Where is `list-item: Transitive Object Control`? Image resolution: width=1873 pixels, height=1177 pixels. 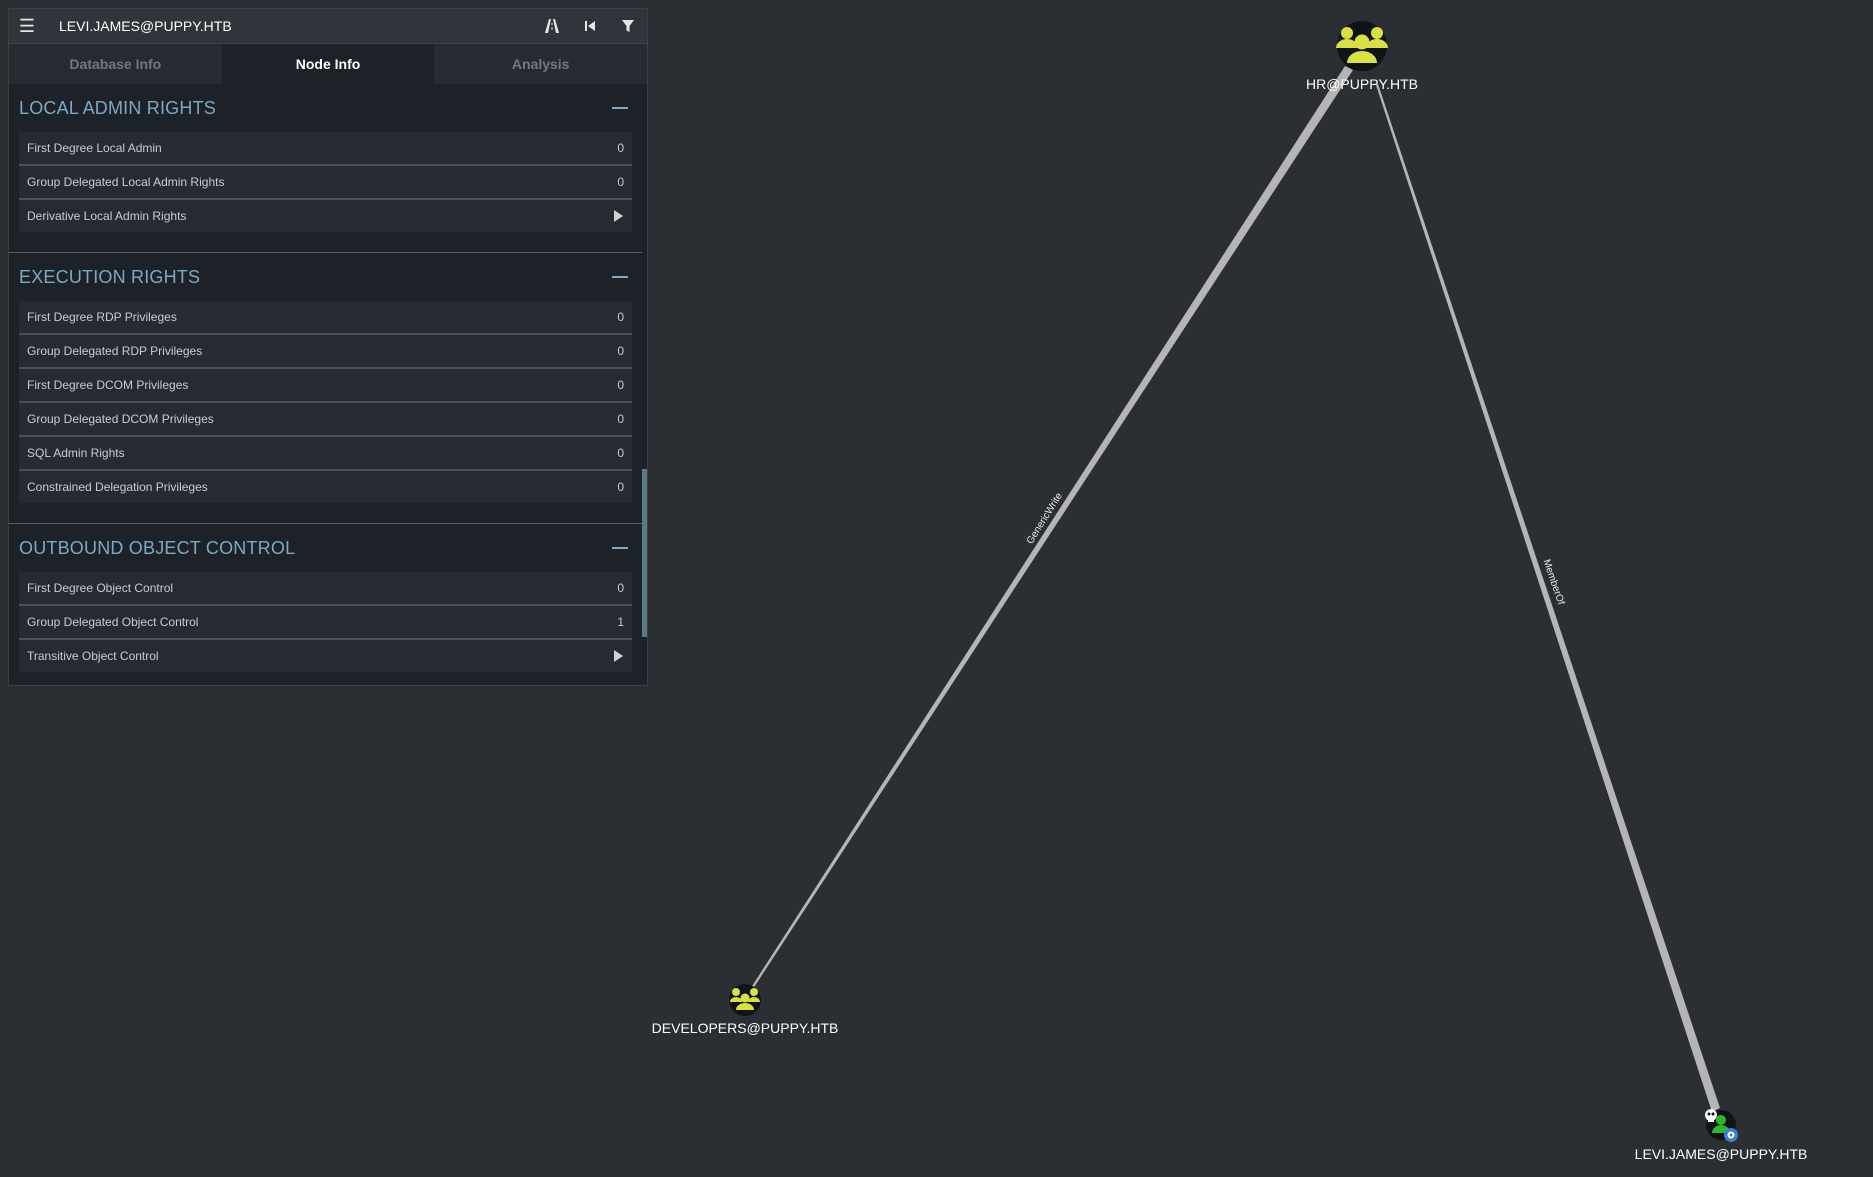 list-item: Transitive Object Control is located at coordinates (325, 656).